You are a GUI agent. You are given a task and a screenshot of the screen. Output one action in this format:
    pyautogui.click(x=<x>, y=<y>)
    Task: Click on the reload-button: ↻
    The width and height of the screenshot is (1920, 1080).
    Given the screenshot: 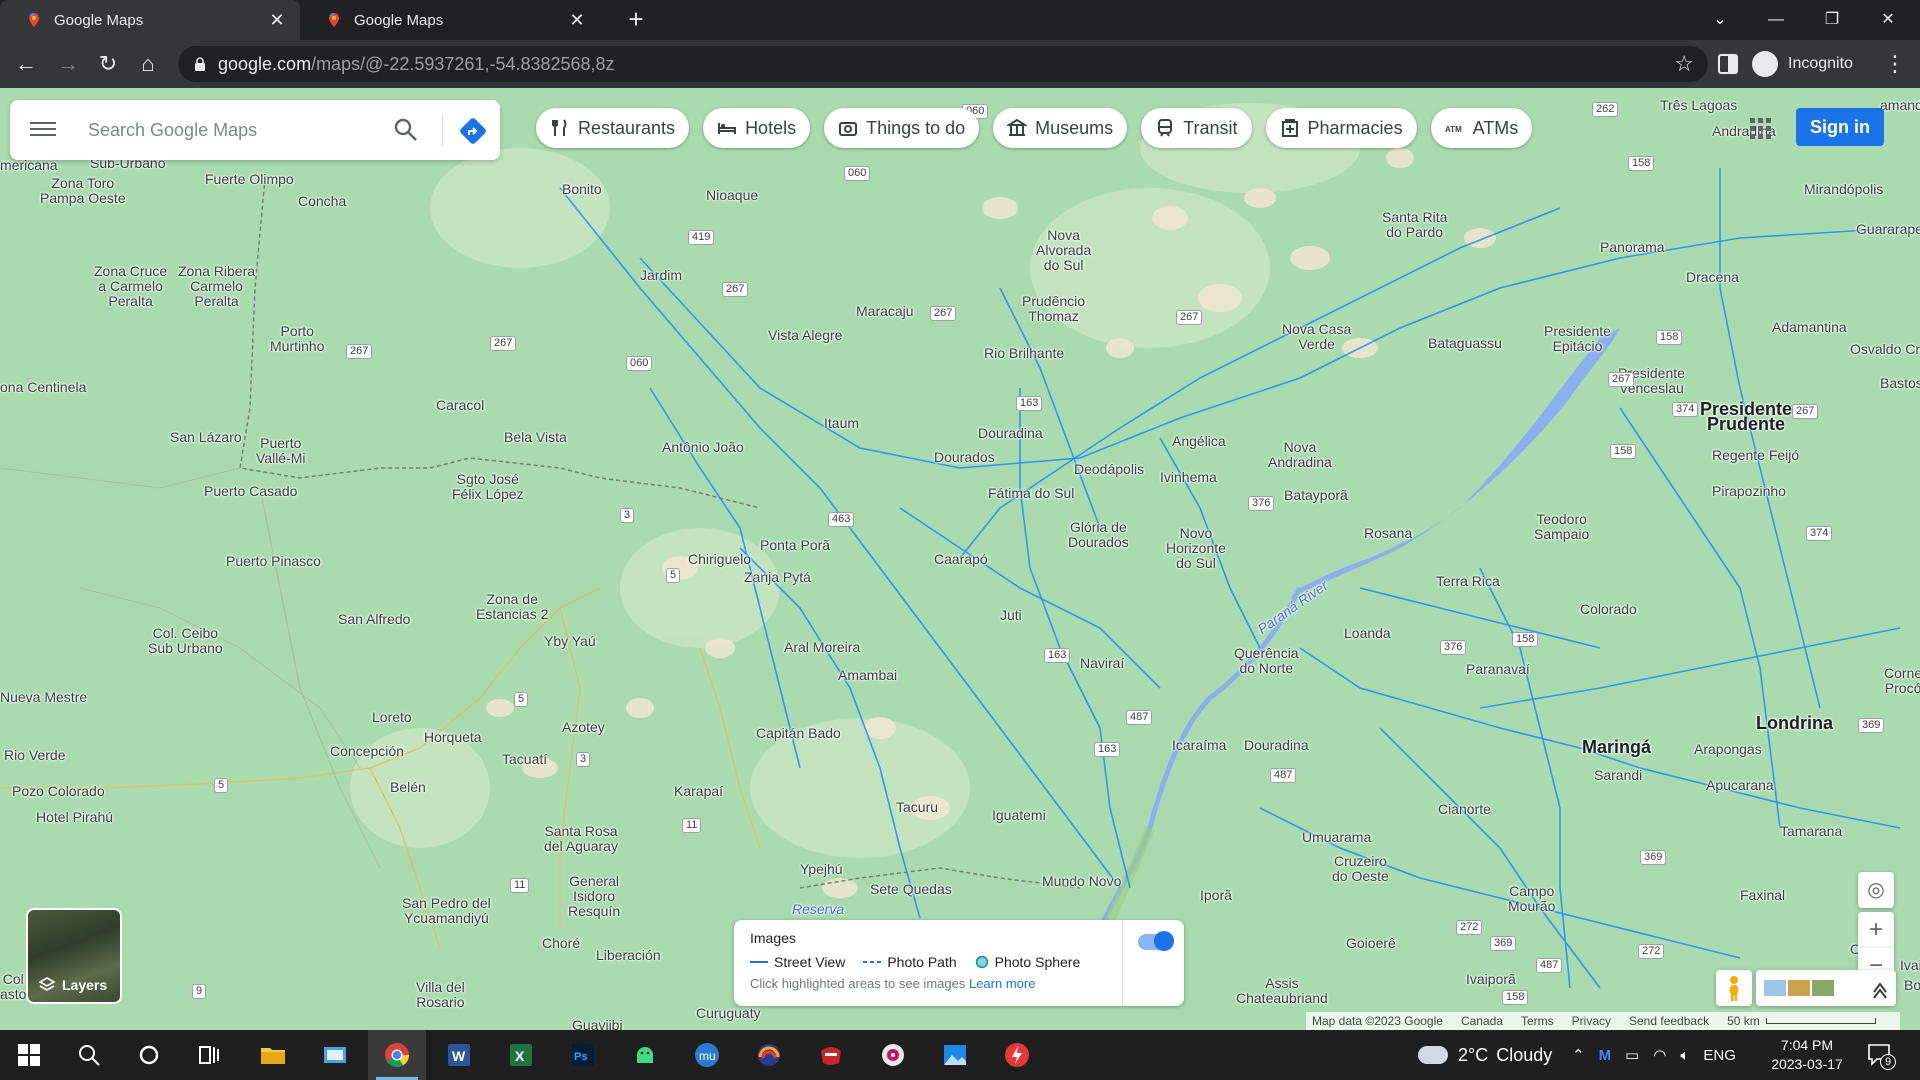 What is the action you would take?
    pyautogui.click(x=108, y=64)
    